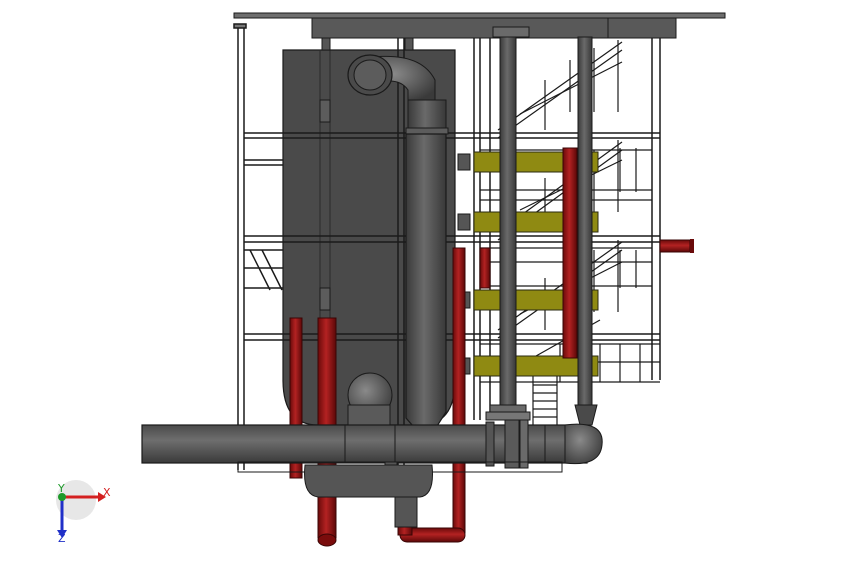 This screenshot has width=867, height=562. What do you see at coordinates (400, 494) in the screenshot?
I see `base-tank` at bounding box center [400, 494].